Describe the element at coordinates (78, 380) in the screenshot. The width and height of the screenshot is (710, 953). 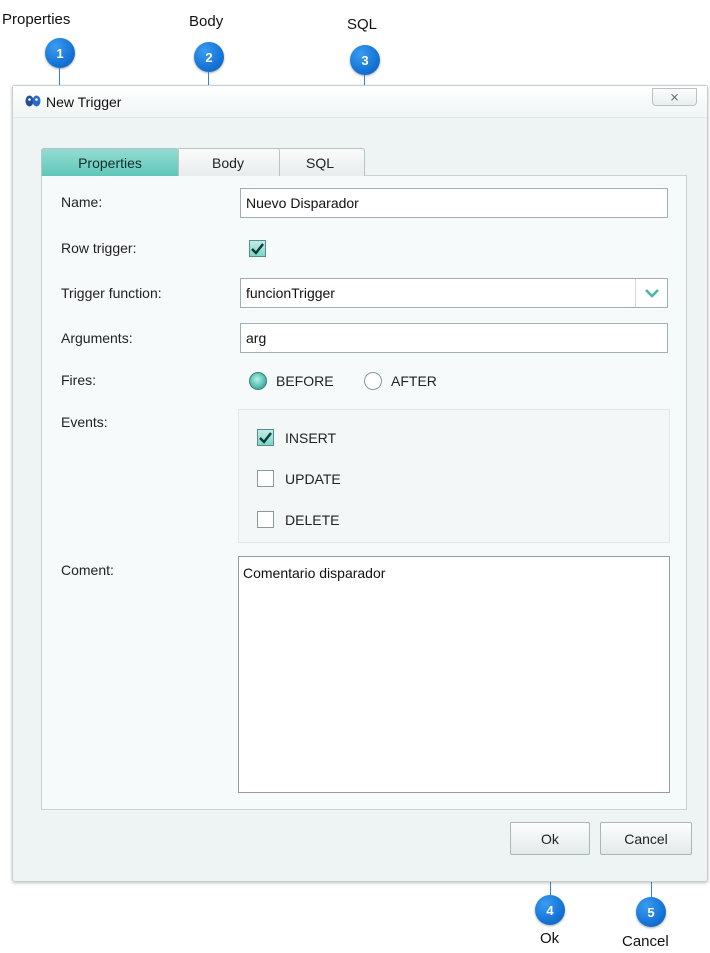
I see `fires-label: Fires:` at that location.